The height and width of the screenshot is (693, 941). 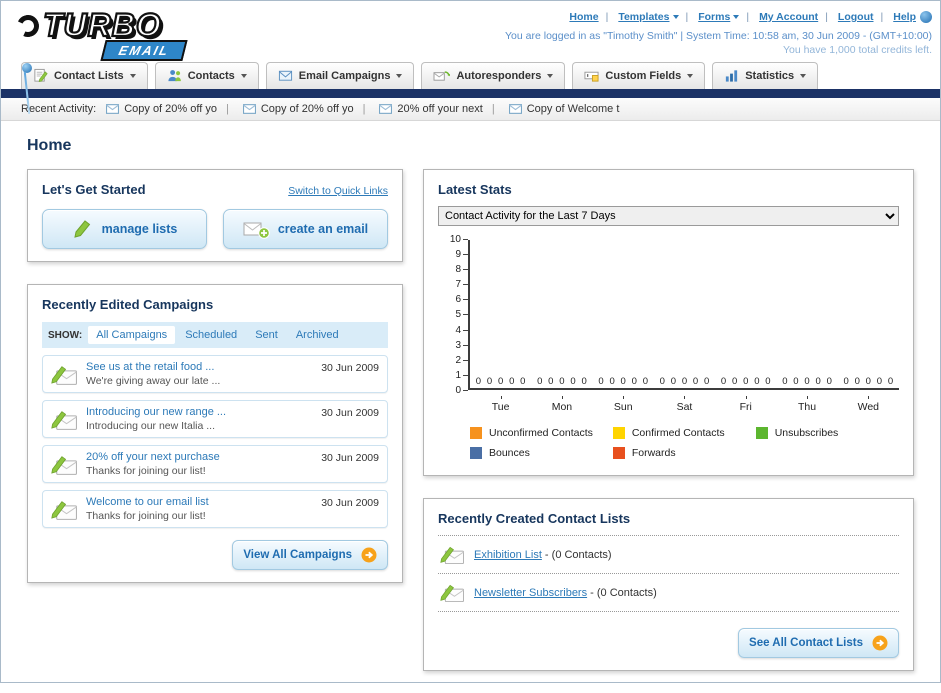 I want to click on tab-autoresponders: Autoresponders, so click(x=493, y=75).